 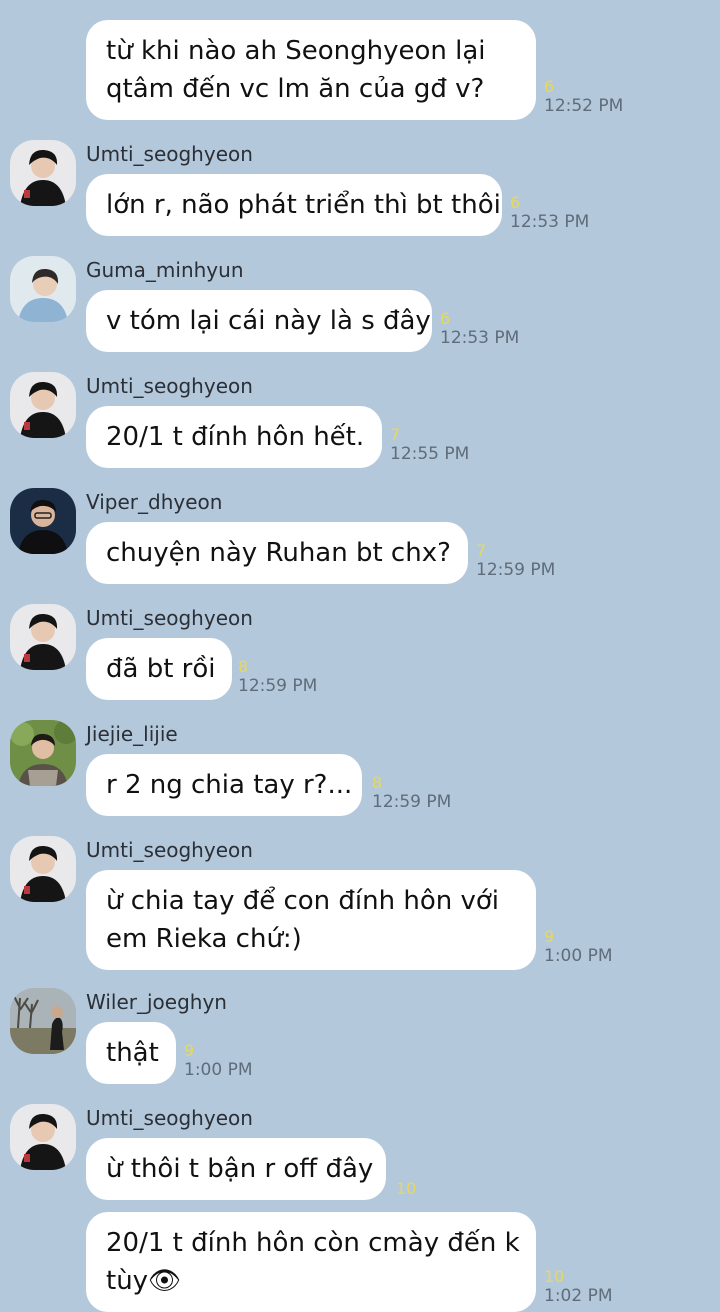 I want to click on message-bubble: ừ thôi t bận r off đây, so click(x=236, y=1169).